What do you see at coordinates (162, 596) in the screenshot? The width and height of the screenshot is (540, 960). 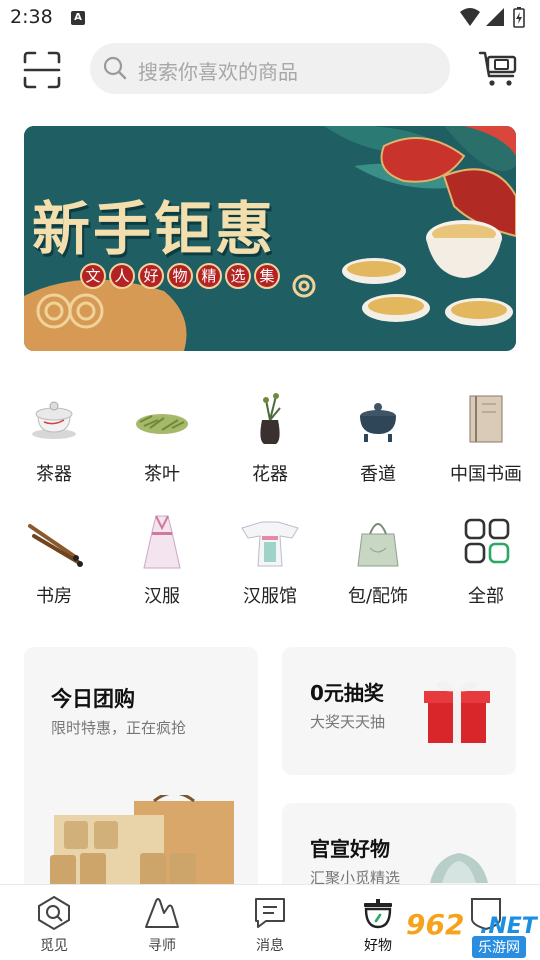 I see `category-label: 汉服` at bounding box center [162, 596].